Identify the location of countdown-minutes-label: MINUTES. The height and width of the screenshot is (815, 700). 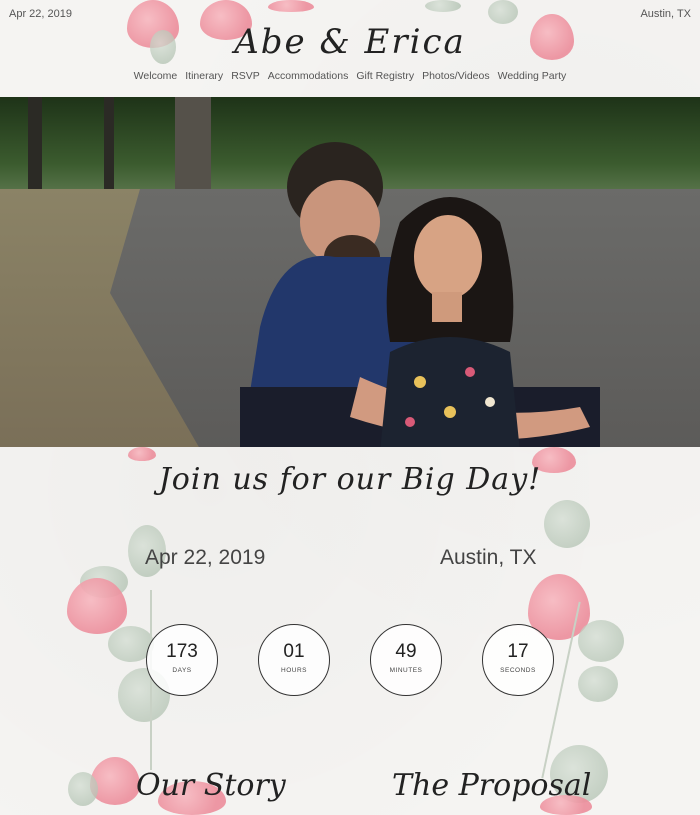
(406, 670).